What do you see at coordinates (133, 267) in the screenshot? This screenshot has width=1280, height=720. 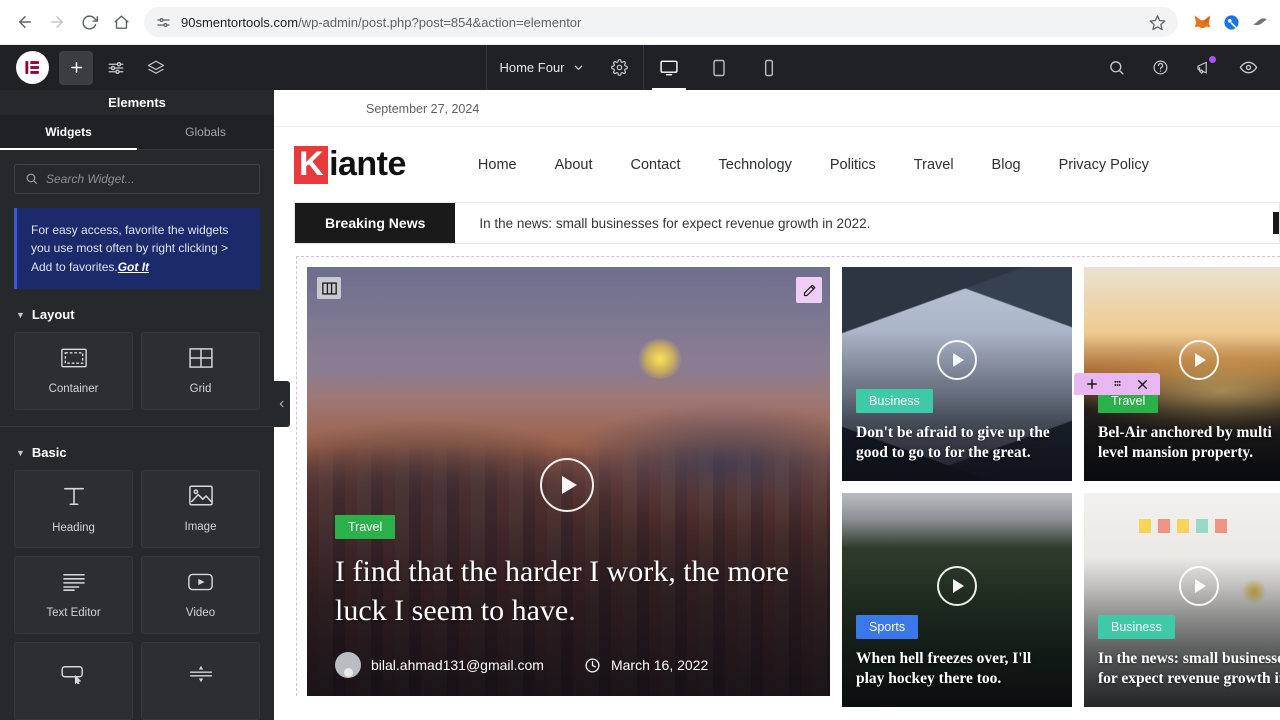 I see `got-it-link: Got It` at bounding box center [133, 267].